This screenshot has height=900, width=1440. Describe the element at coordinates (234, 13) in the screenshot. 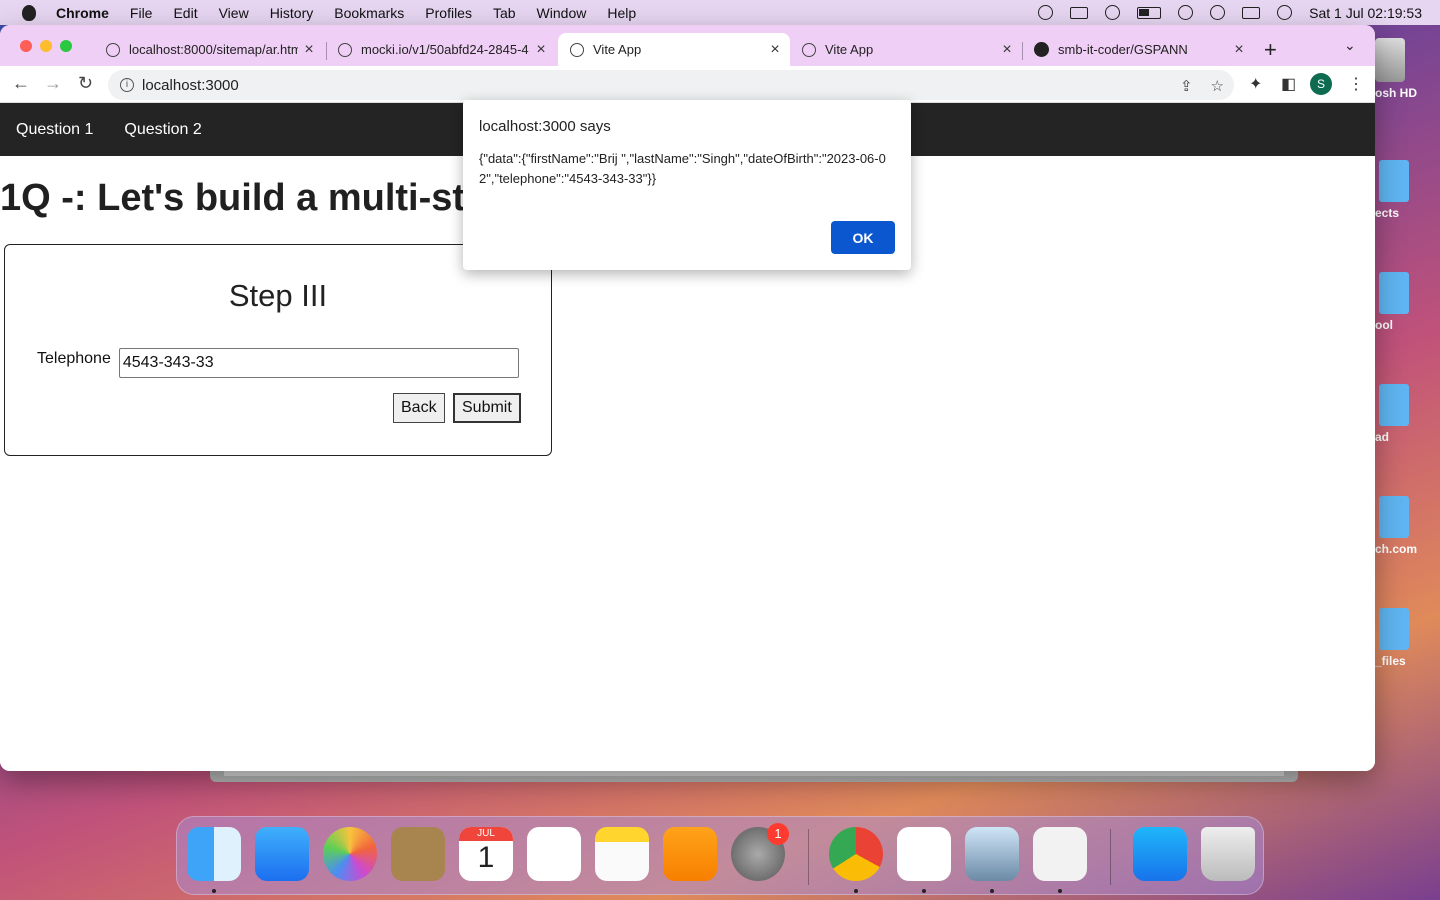

I see `menu-view: View` at that location.